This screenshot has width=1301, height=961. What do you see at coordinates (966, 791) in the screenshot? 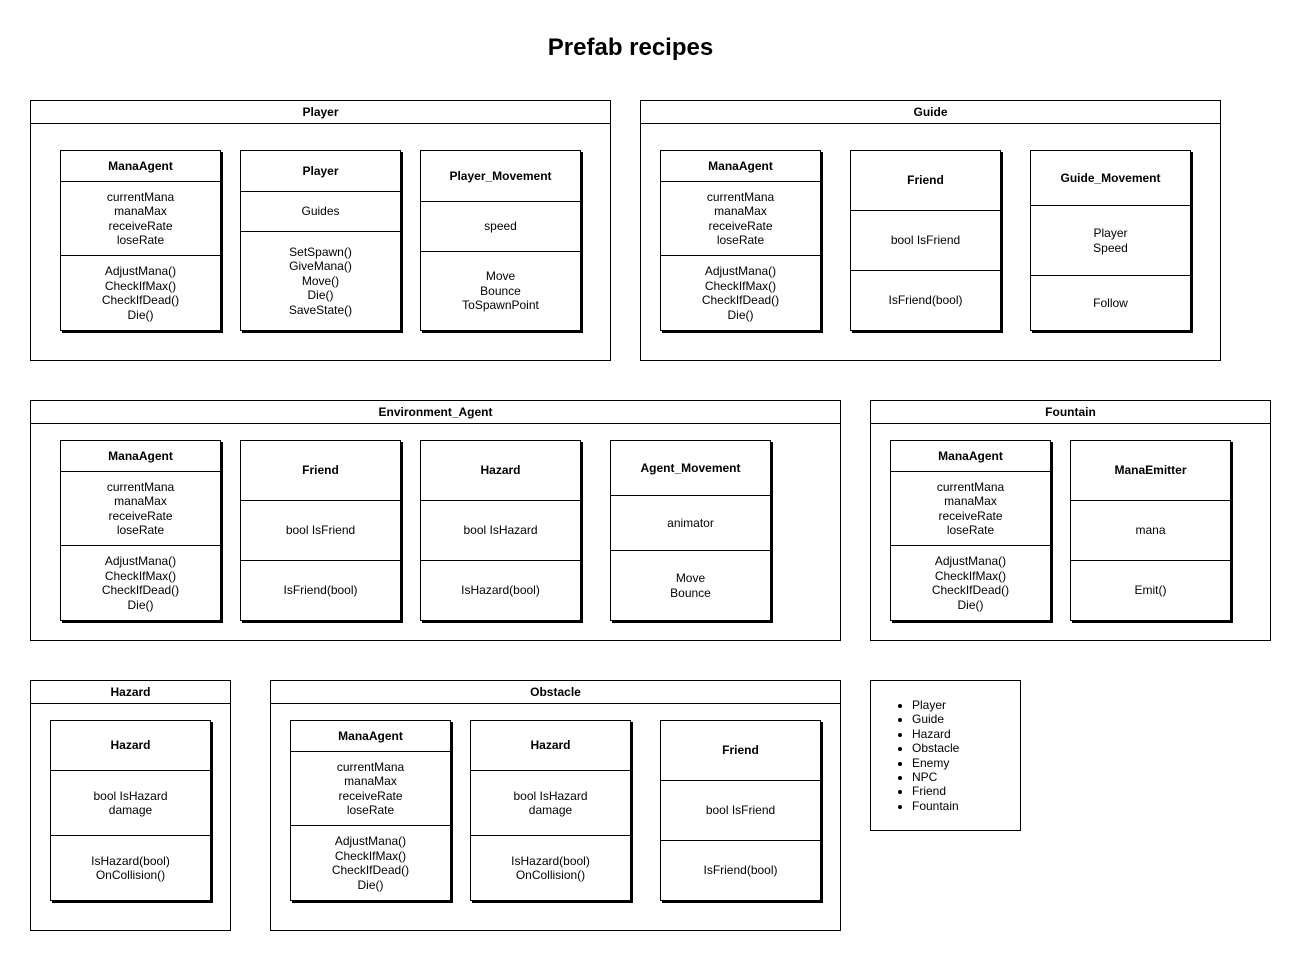
I see `list-item: Friend` at bounding box center [966, 791].